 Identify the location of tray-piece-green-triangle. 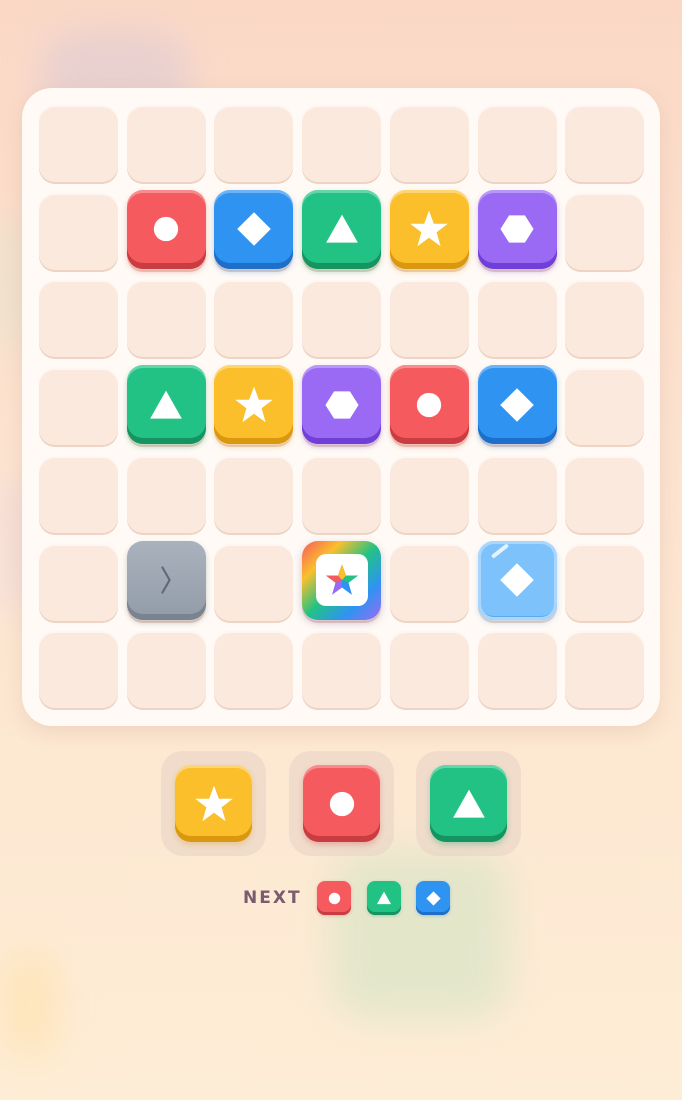
(468, 803).